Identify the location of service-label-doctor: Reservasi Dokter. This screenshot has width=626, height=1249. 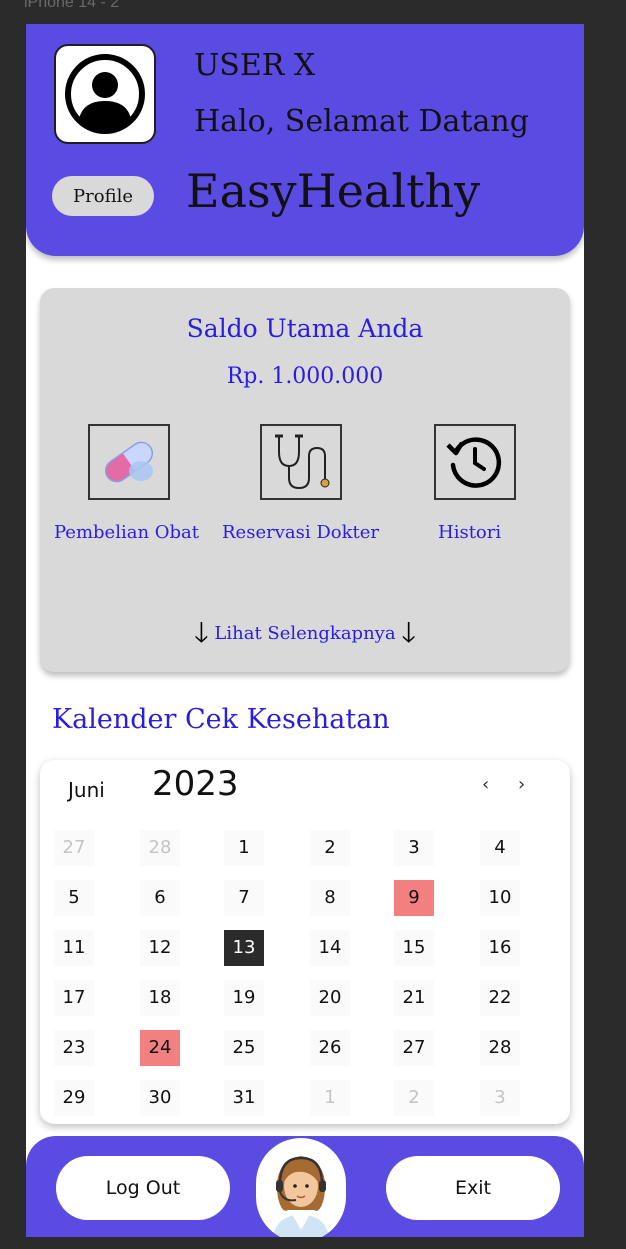
(300, 532).